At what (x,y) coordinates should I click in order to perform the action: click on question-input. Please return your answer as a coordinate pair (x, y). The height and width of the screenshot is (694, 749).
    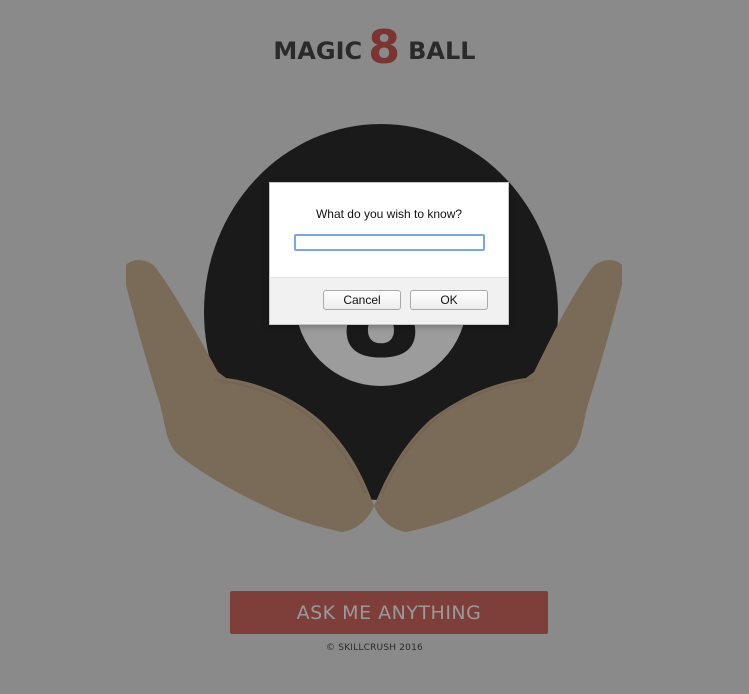
    Looking at the image, I should click on (389, 242).